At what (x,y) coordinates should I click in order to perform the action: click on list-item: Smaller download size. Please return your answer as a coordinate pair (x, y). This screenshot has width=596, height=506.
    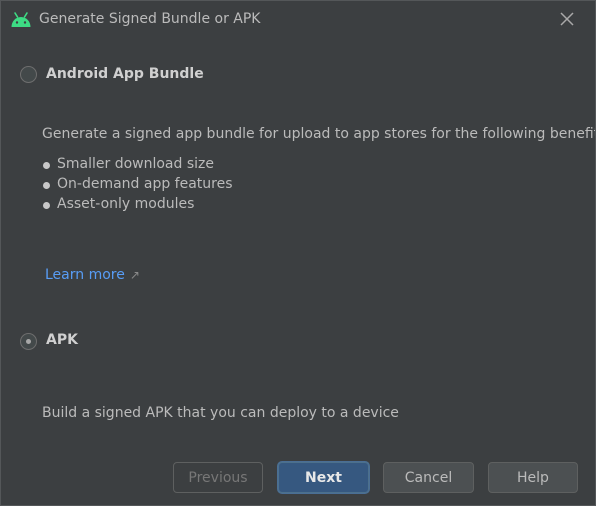
    Looking at the image, I should click on (137, 166).